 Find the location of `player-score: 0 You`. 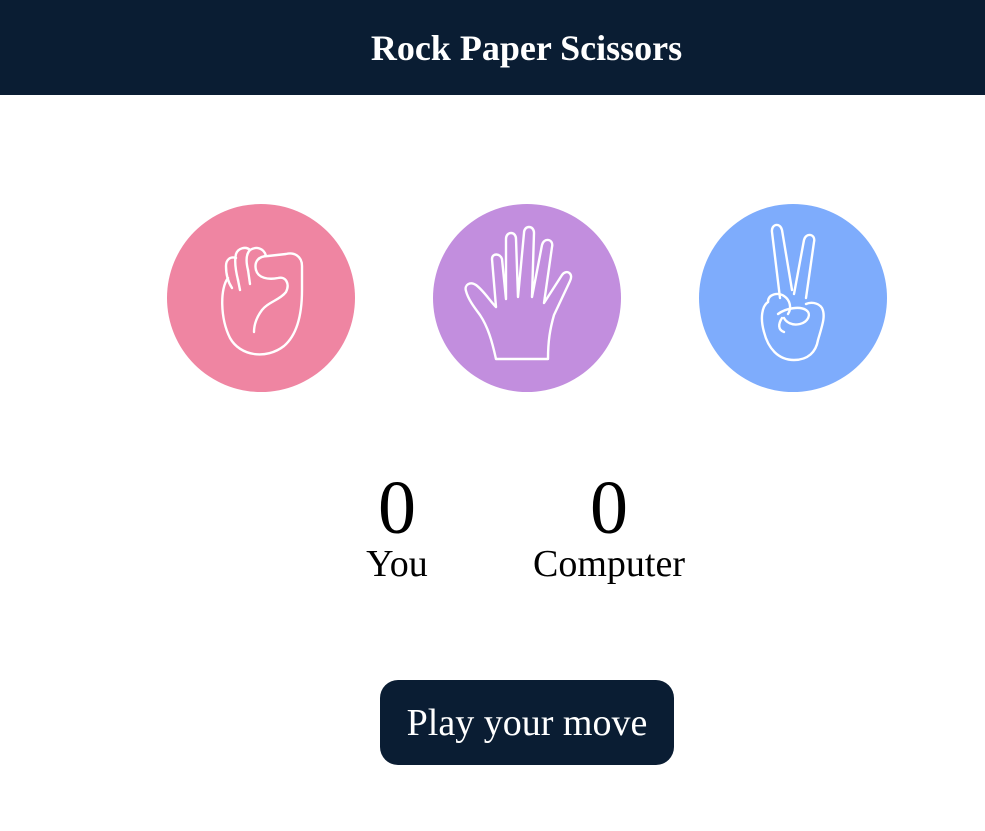

player-score: 0 You is located at coordinates (397, 526).